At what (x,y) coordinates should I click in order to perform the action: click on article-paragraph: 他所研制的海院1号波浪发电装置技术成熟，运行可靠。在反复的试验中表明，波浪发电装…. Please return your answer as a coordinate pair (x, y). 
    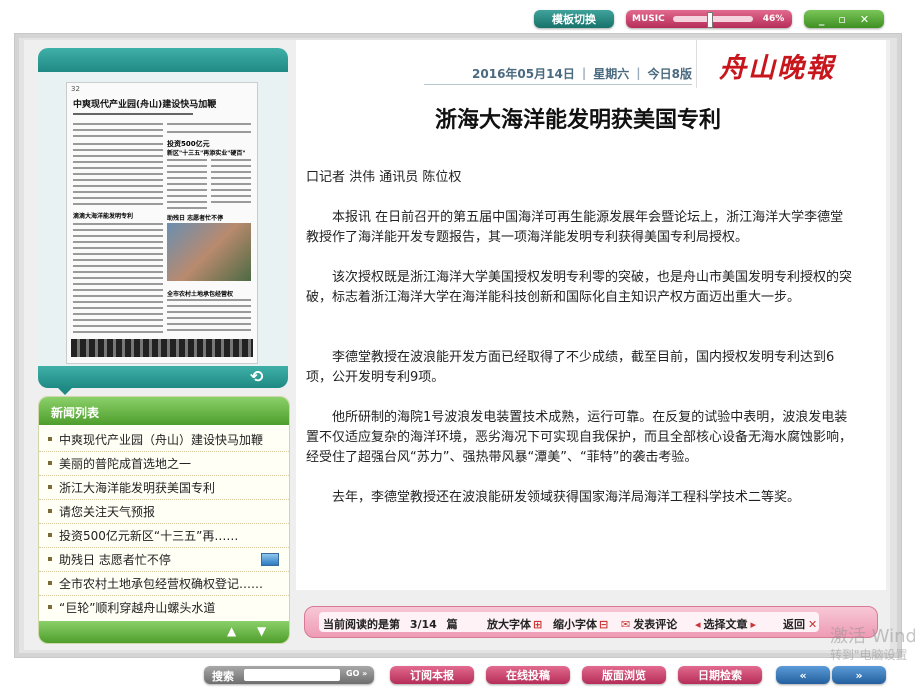
    Looking at the image, I should click on (579, 437).